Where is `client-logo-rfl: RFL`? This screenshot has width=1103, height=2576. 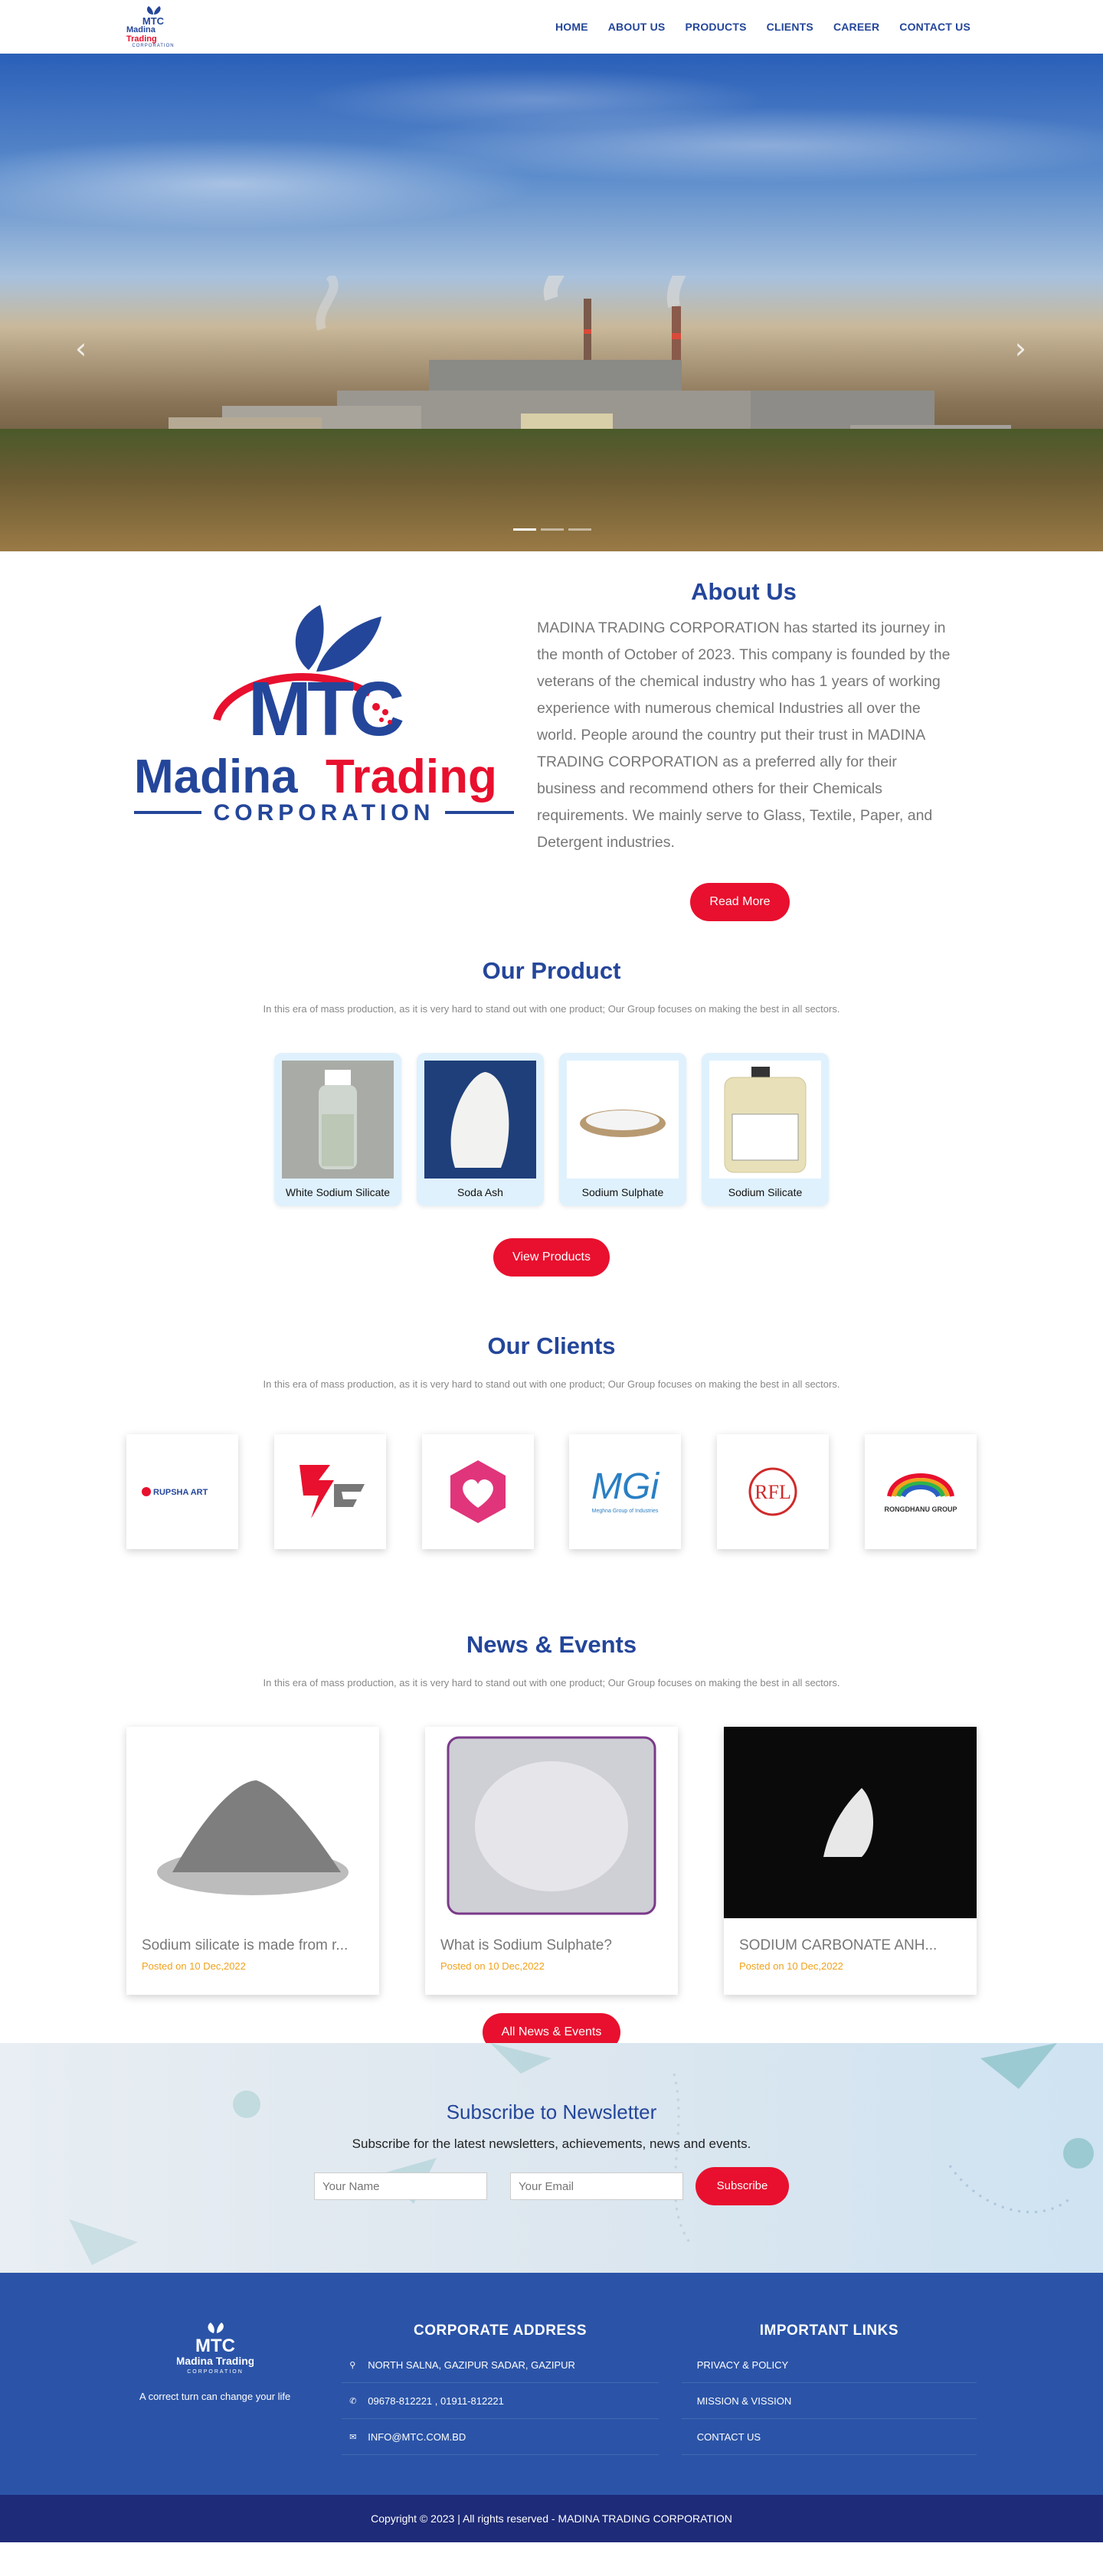
client-logo-rfl: RFL is located at coordinates (774, 1491).